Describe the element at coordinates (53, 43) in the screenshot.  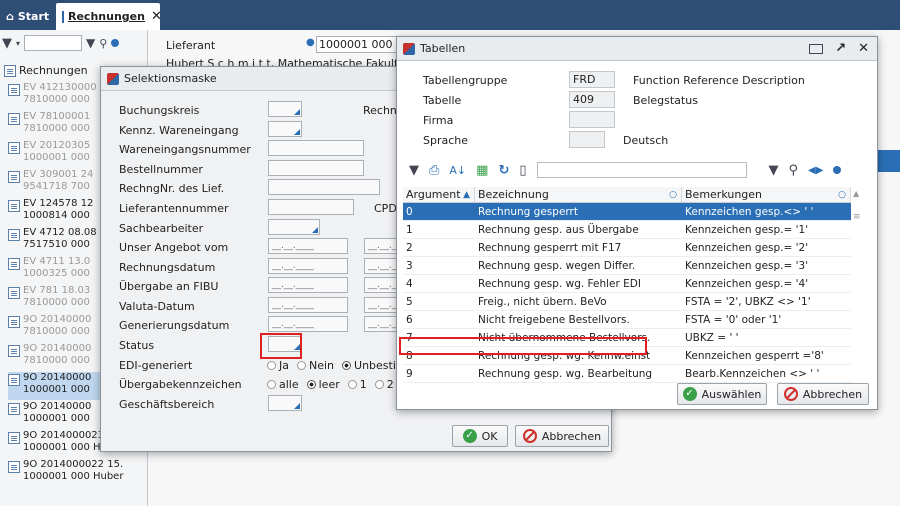
I see `tree-search-input` at that location.